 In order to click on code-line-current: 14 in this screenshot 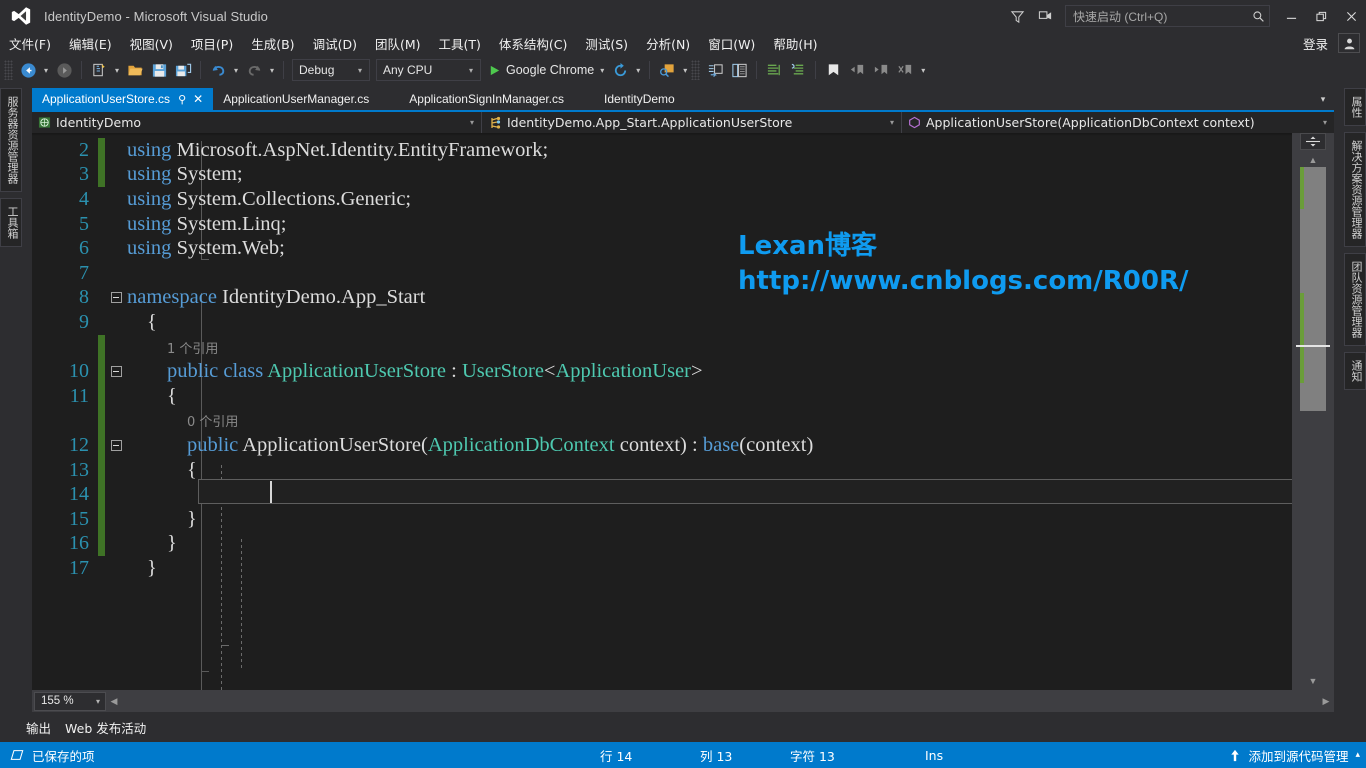, I will do `click(662, 494)`.